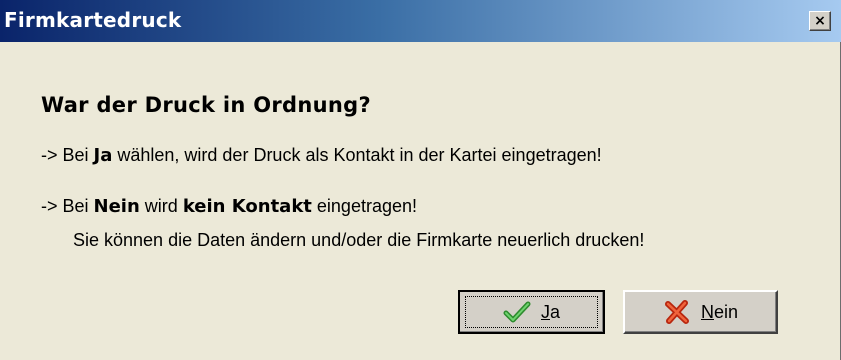 The width and height of the screenshot is (841, 360). What do you see at coordinates (420, 21) in the screenshot?
I see `title-bar: Firmkartedruck ×` at bounding box center [420, 21].